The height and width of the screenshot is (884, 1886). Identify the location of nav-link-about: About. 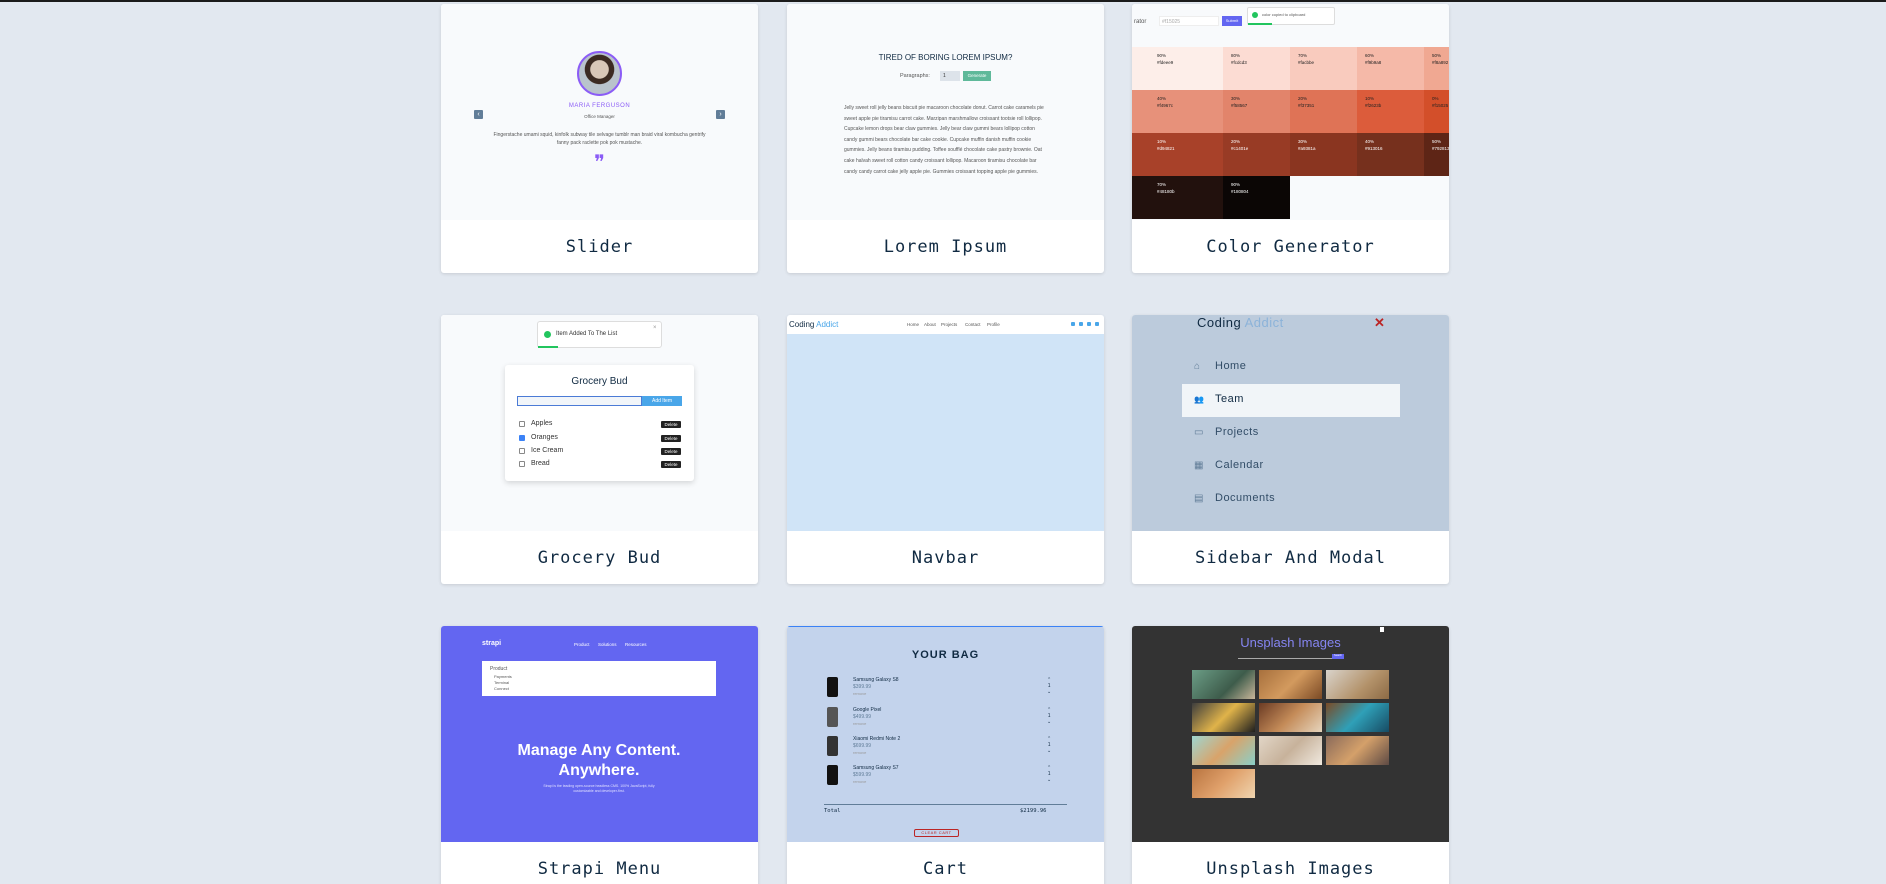
(930, 324).